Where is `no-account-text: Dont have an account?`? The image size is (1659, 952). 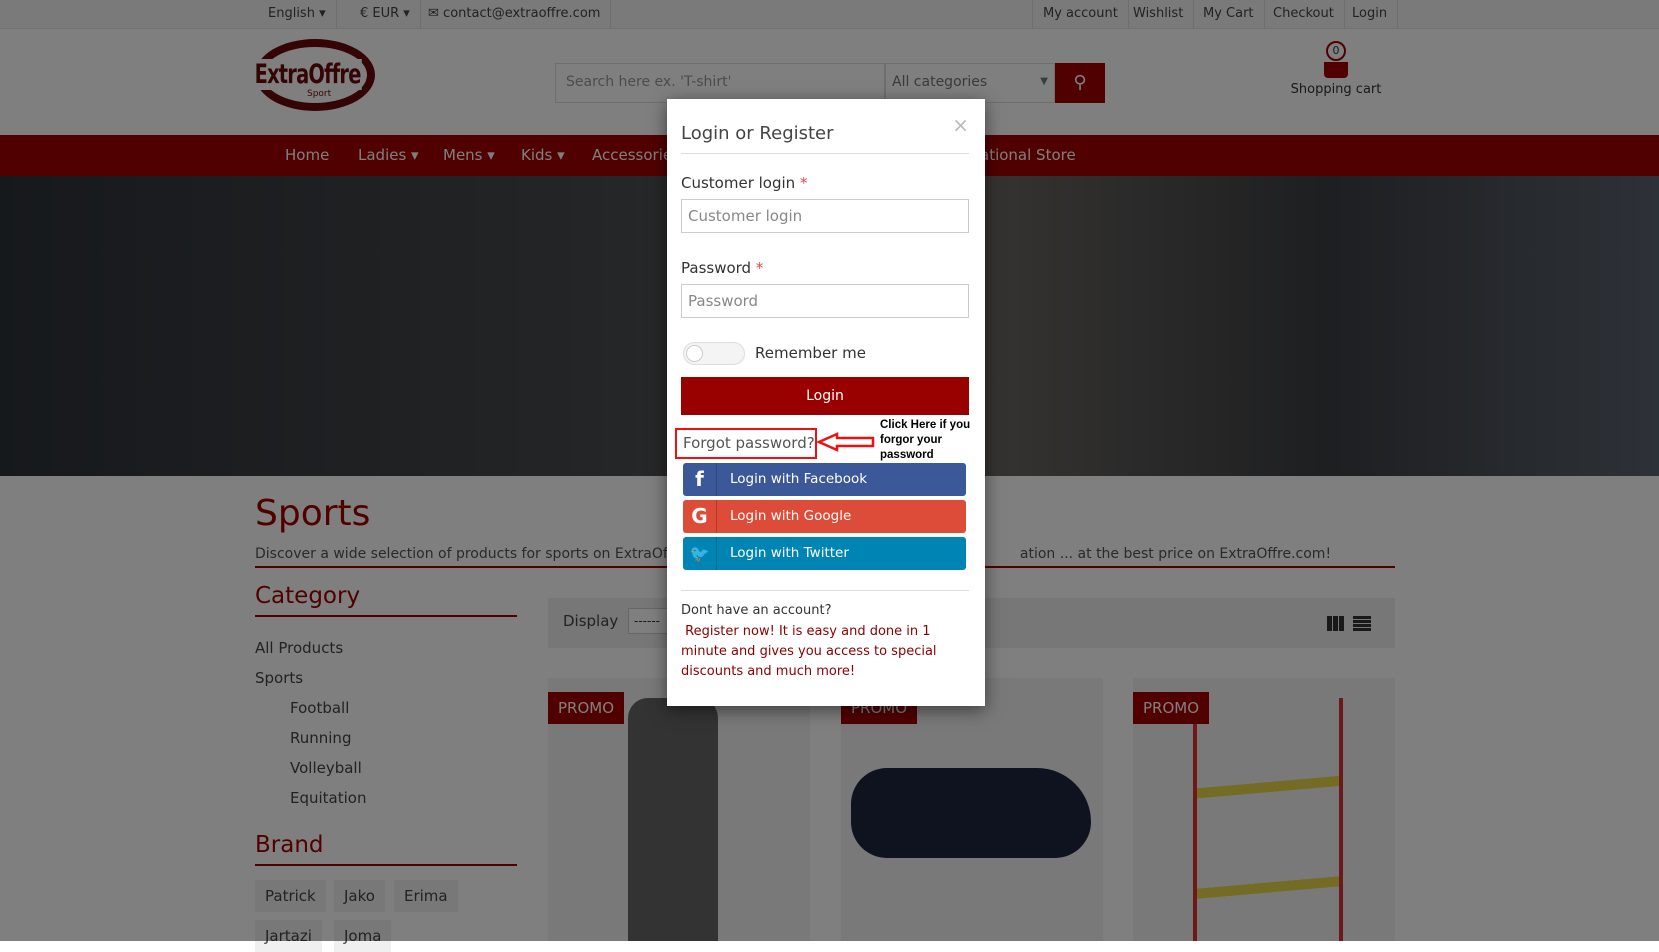
no-account-text: Dont have an account? is located at coordinates (756, 610).